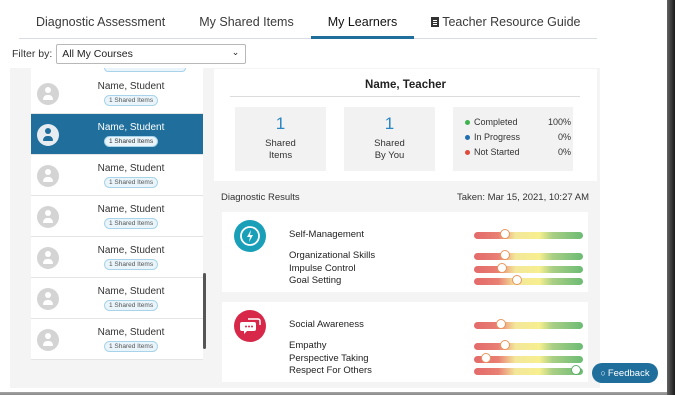 The height and width of the screenshot is (395, 675). I want to click on completion-status-box: Completed 100% In Progress 0% Not Started 0%, so click(513, 139).